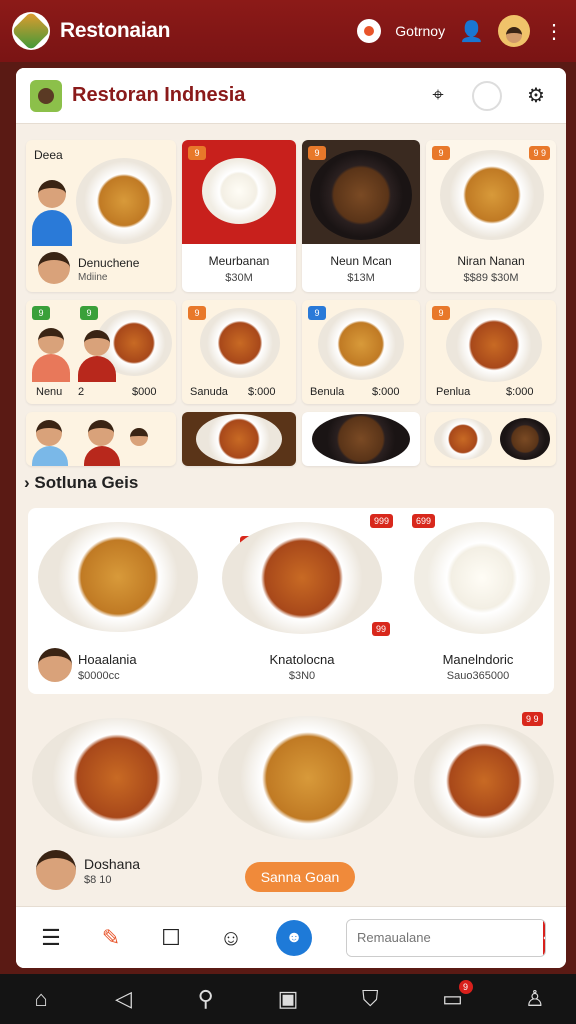  I want to click on system-nav-bar: ⌂ ◁ ⚲ ▣ ⛉ ▭ 9 ♙, so click(288, 999).